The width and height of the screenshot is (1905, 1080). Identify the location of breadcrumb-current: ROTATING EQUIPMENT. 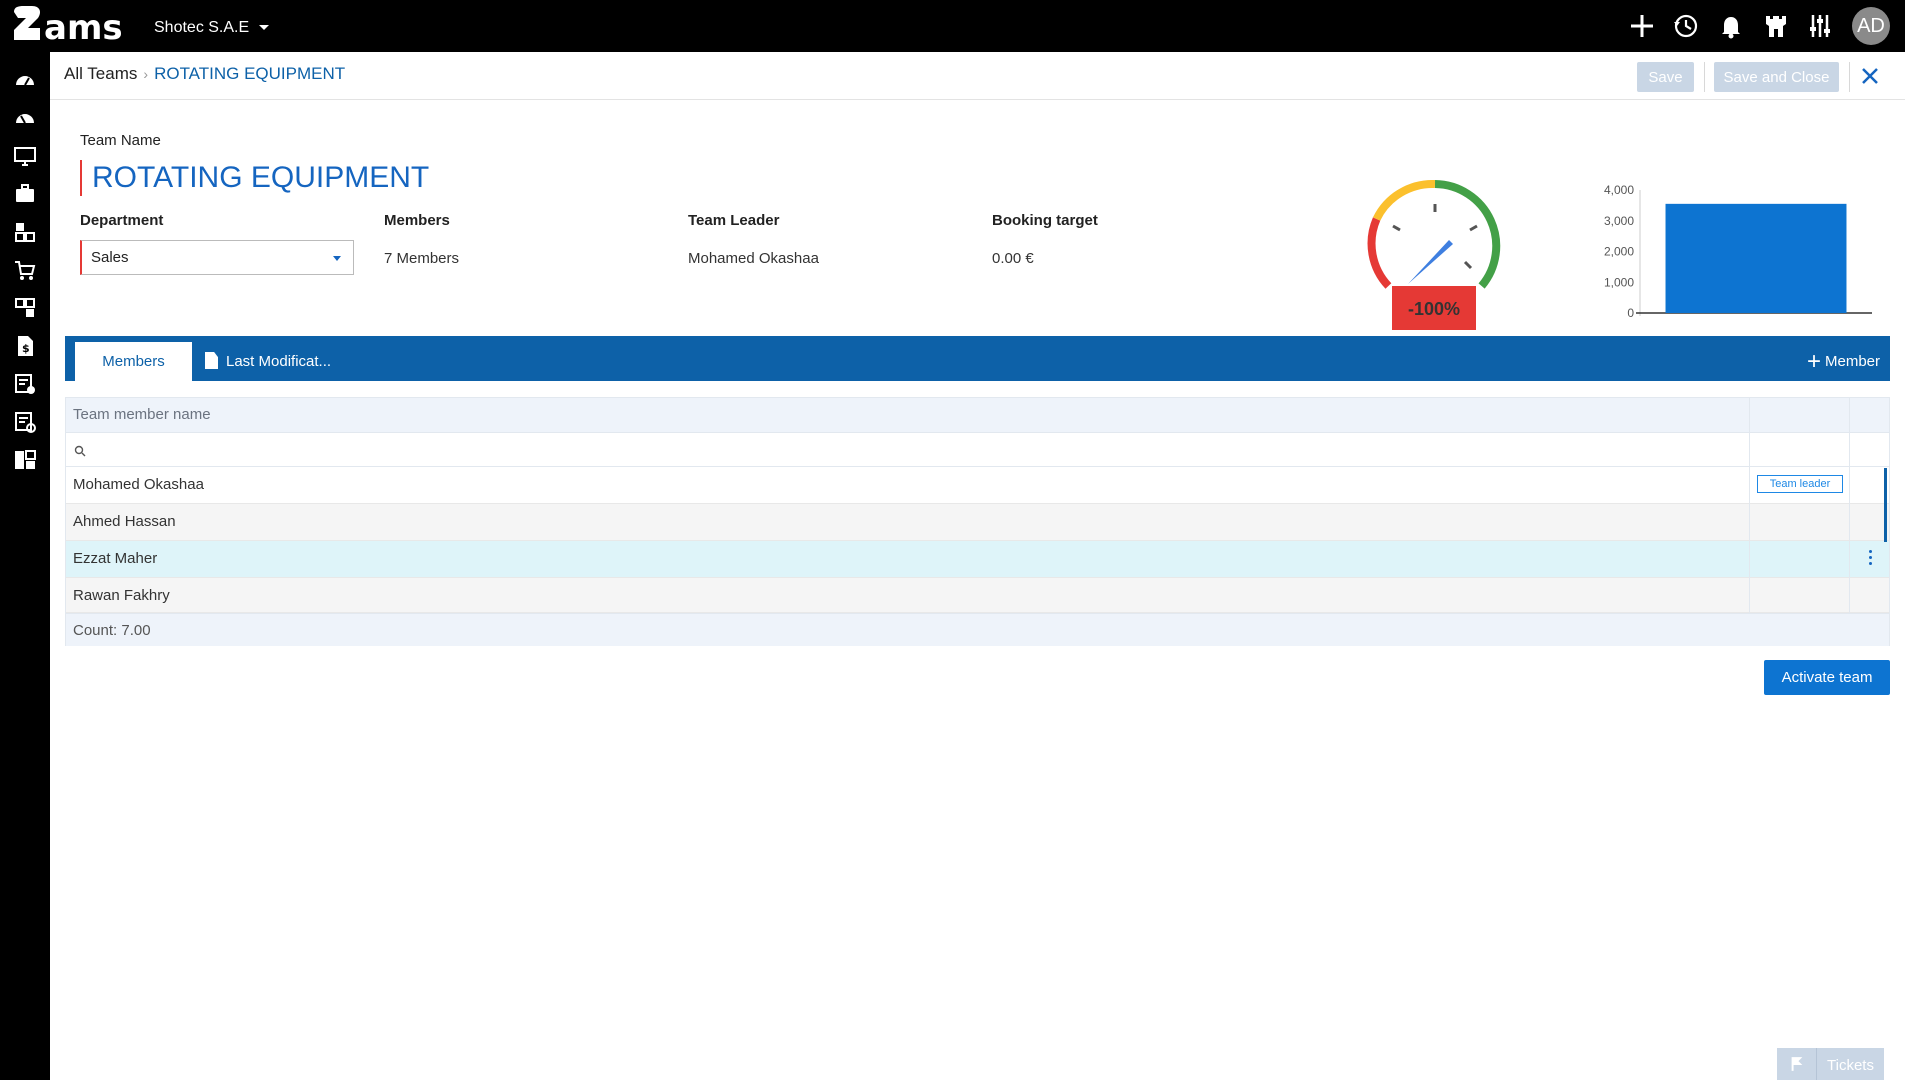
(250, 73).